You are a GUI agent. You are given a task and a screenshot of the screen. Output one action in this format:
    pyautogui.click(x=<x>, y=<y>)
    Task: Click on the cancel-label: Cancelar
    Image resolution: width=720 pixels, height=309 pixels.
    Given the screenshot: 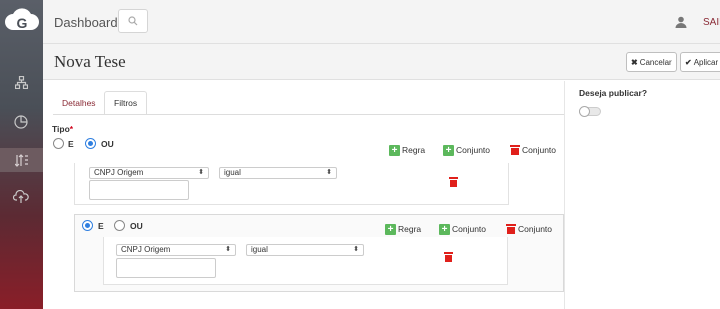 What is the action you would take?
    pyautogui.click(x=655, y=62)
    